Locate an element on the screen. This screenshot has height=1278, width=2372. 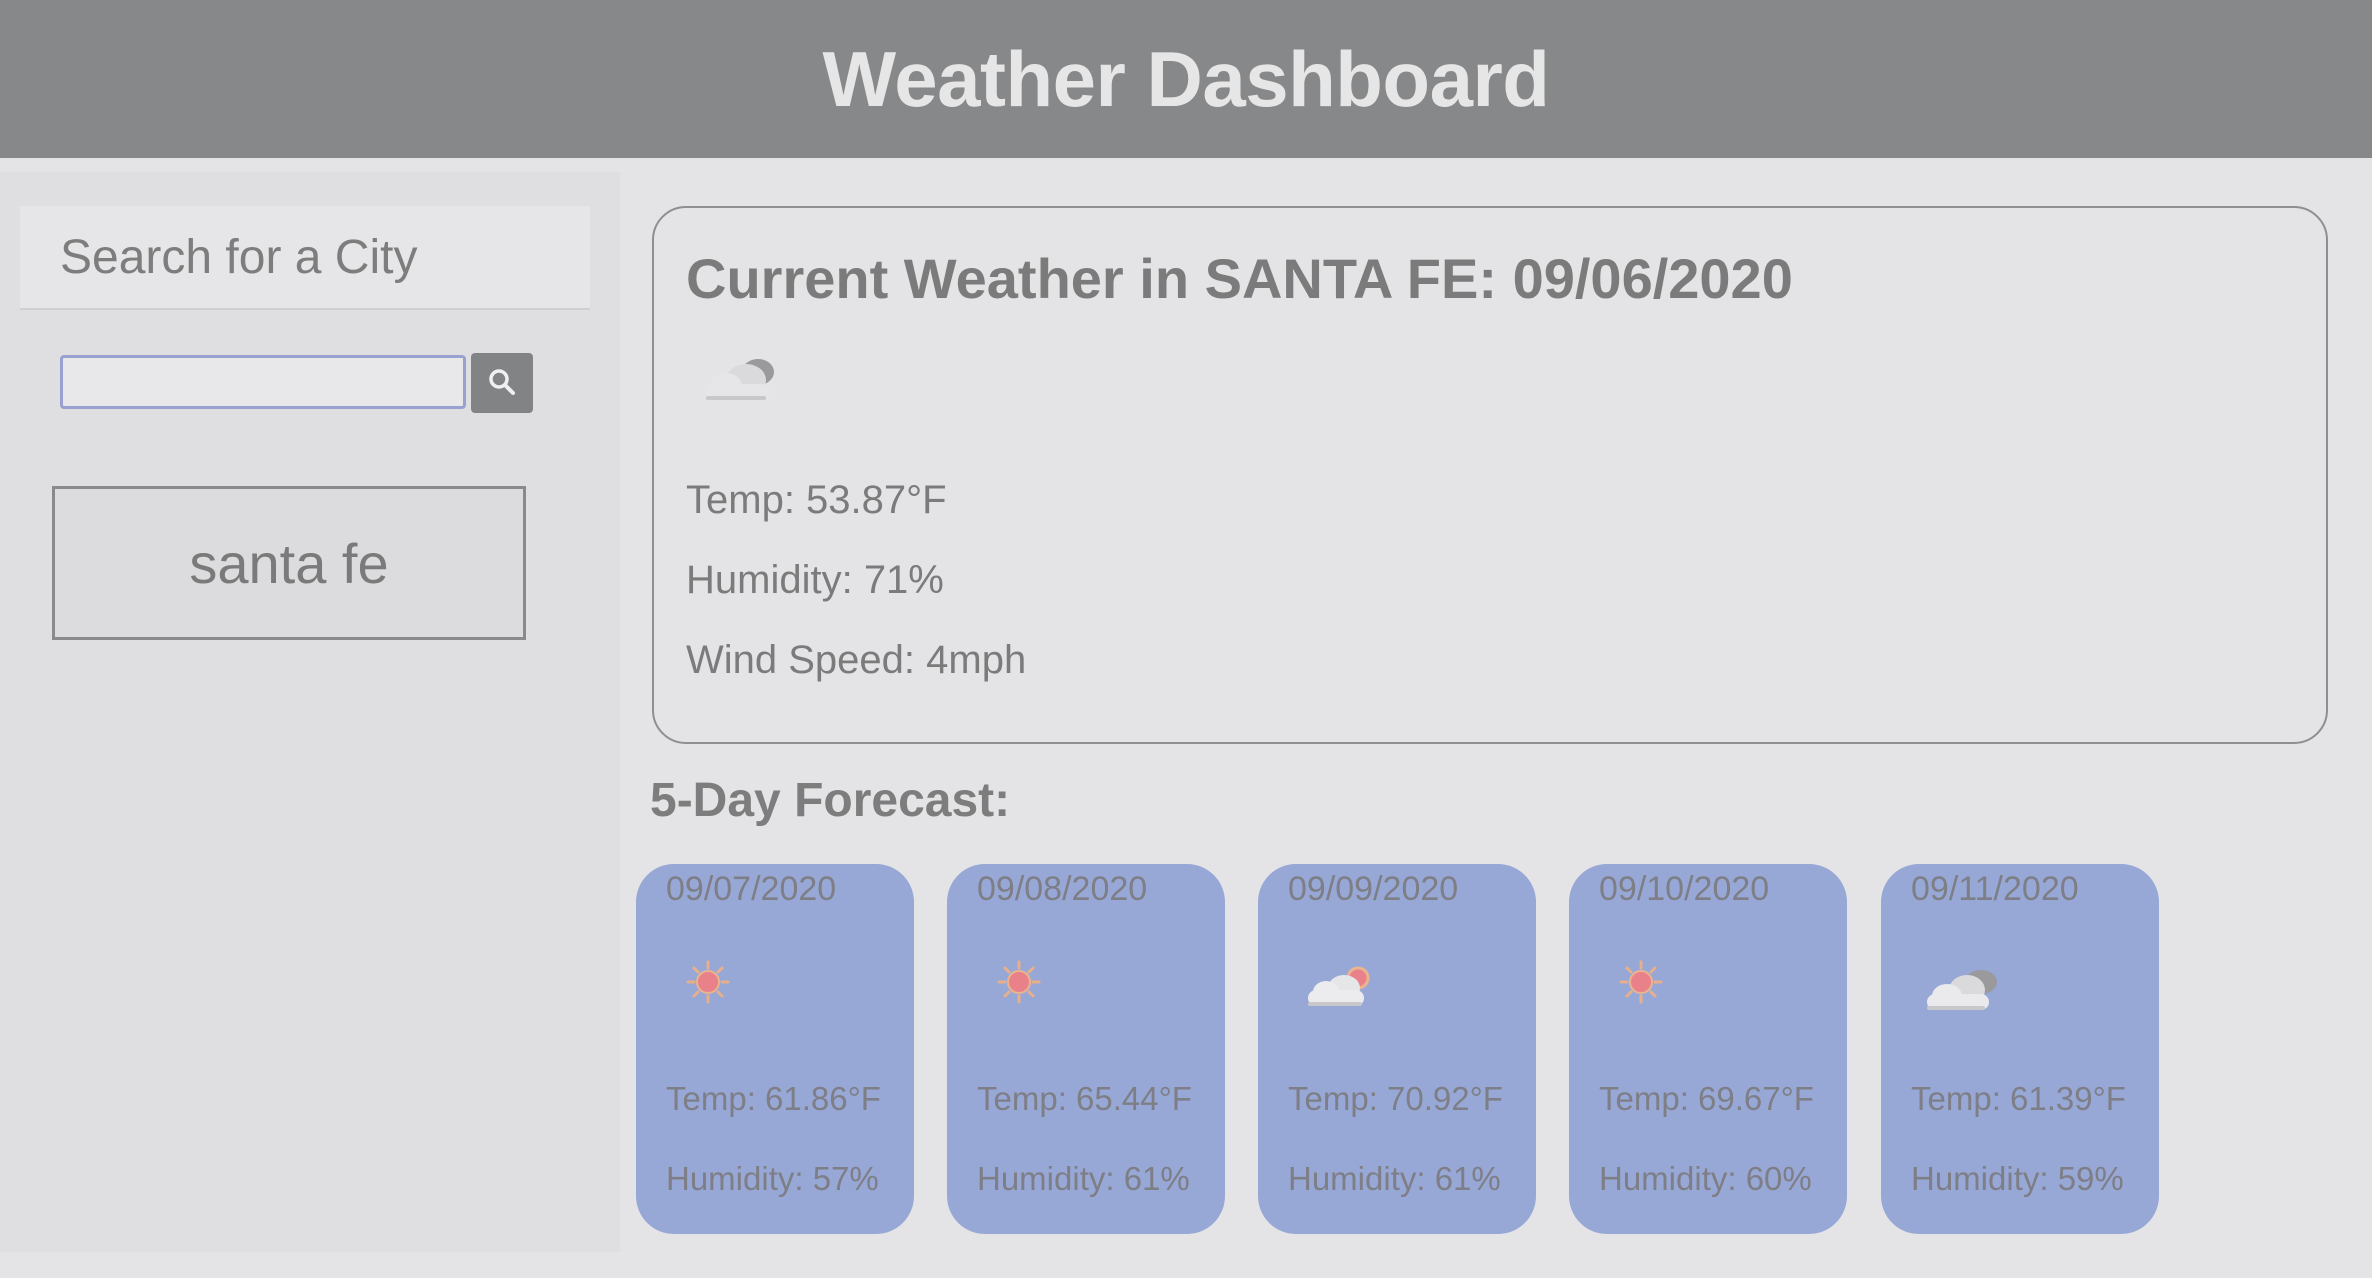
partly-cloudy-icon is located at coordinates (1342, 988).